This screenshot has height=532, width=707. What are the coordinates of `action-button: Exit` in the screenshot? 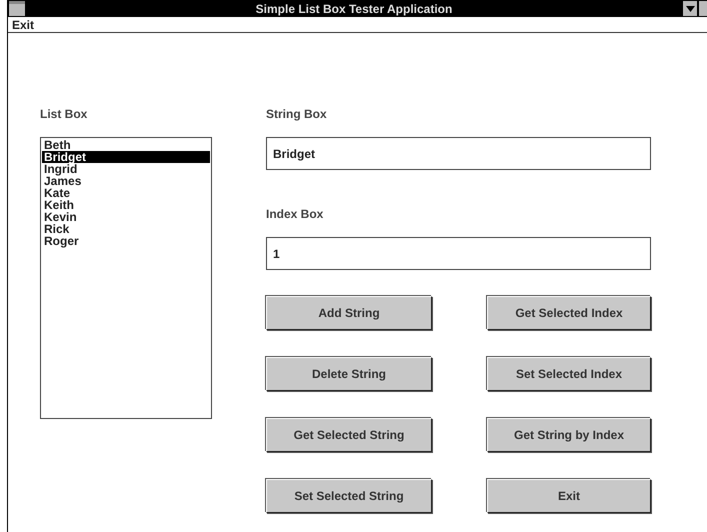 It's located at (569, 496).